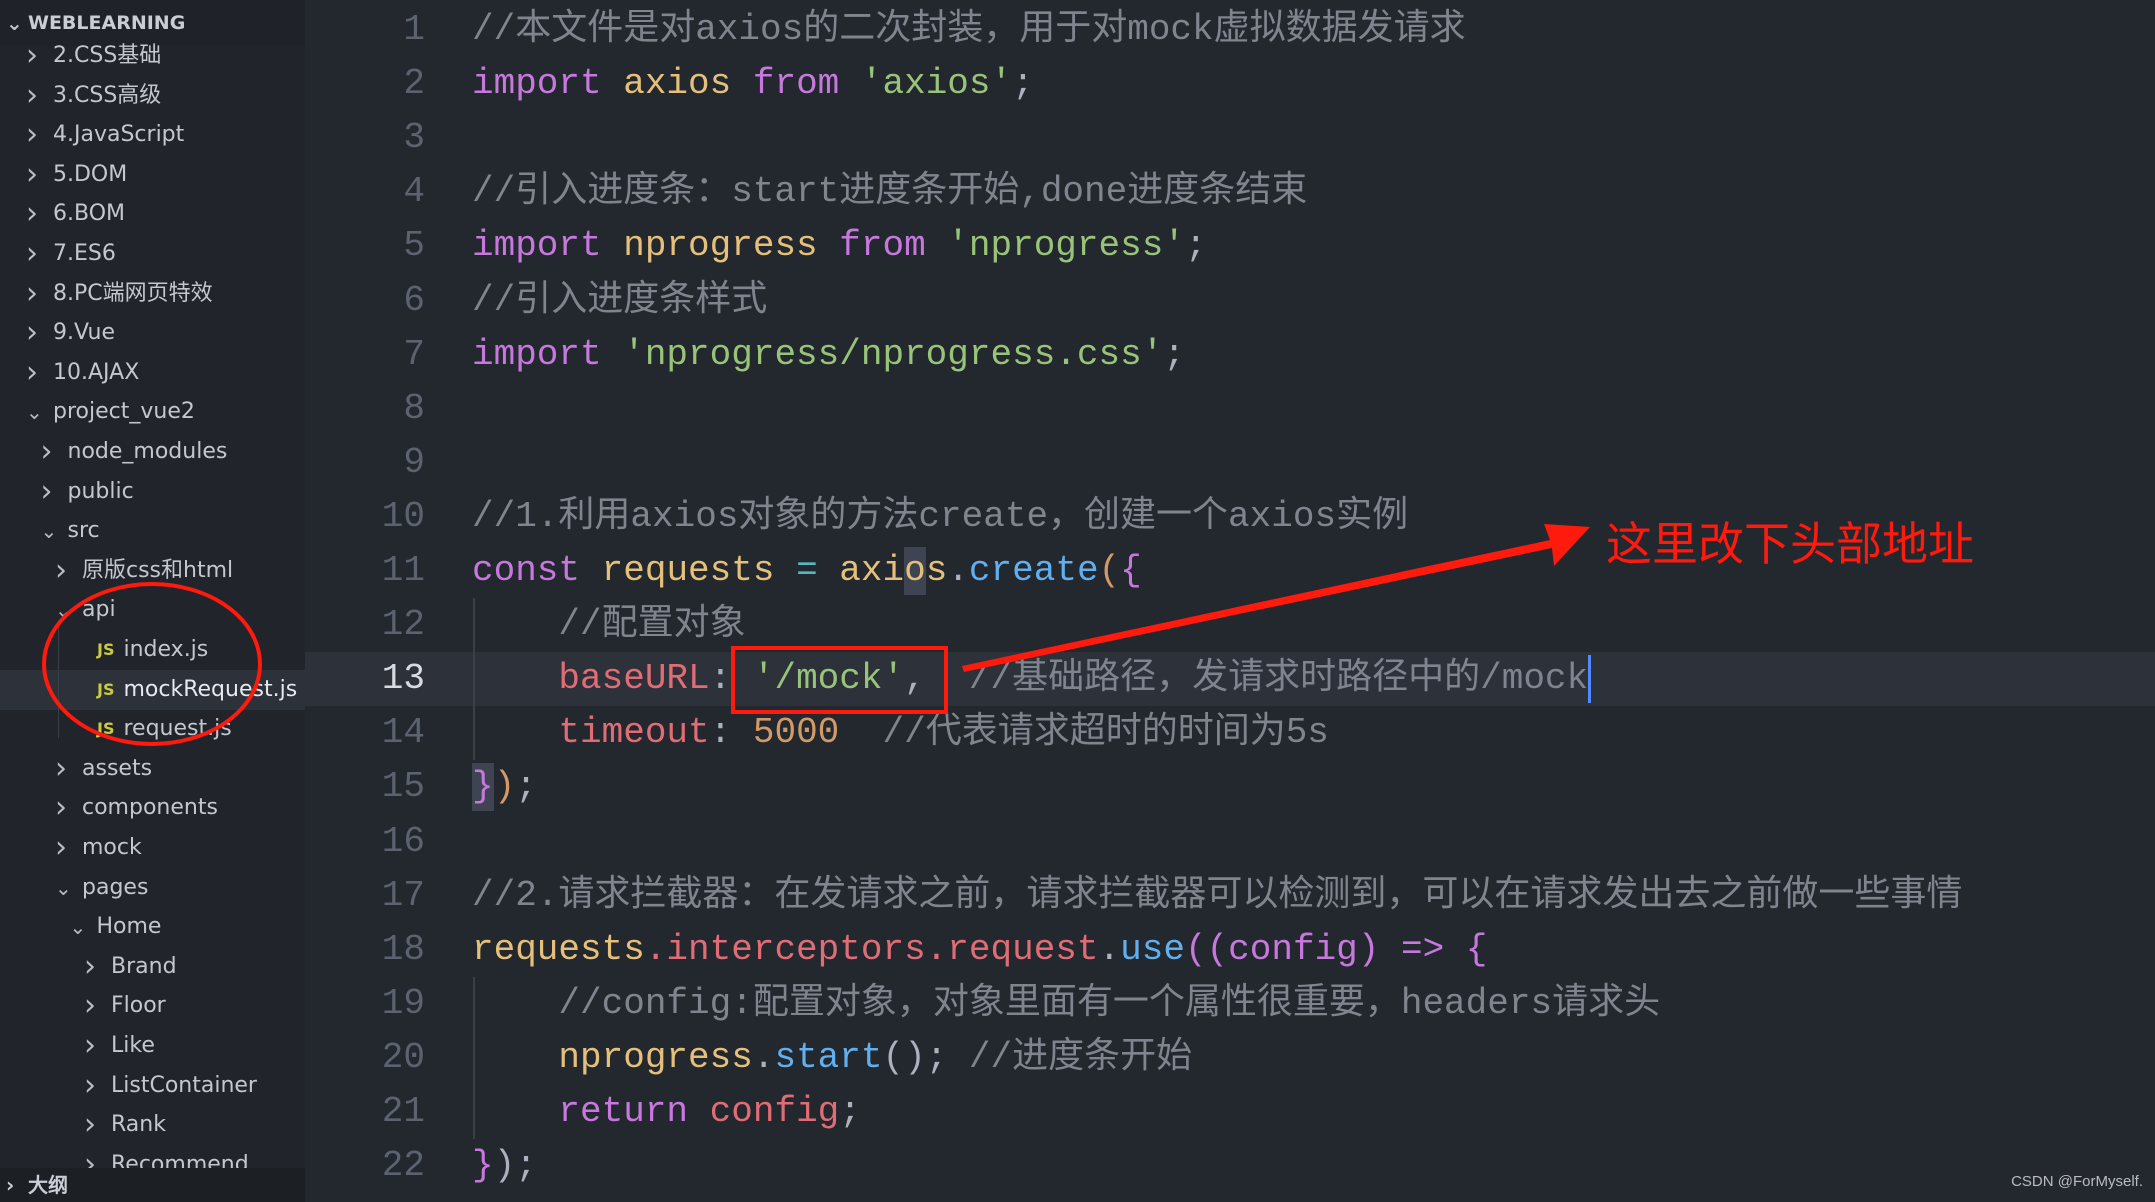  Describe the element at coordinates (152, 531) in the screenshot. I see `tree-folder-item: ⌄ src` at that location.